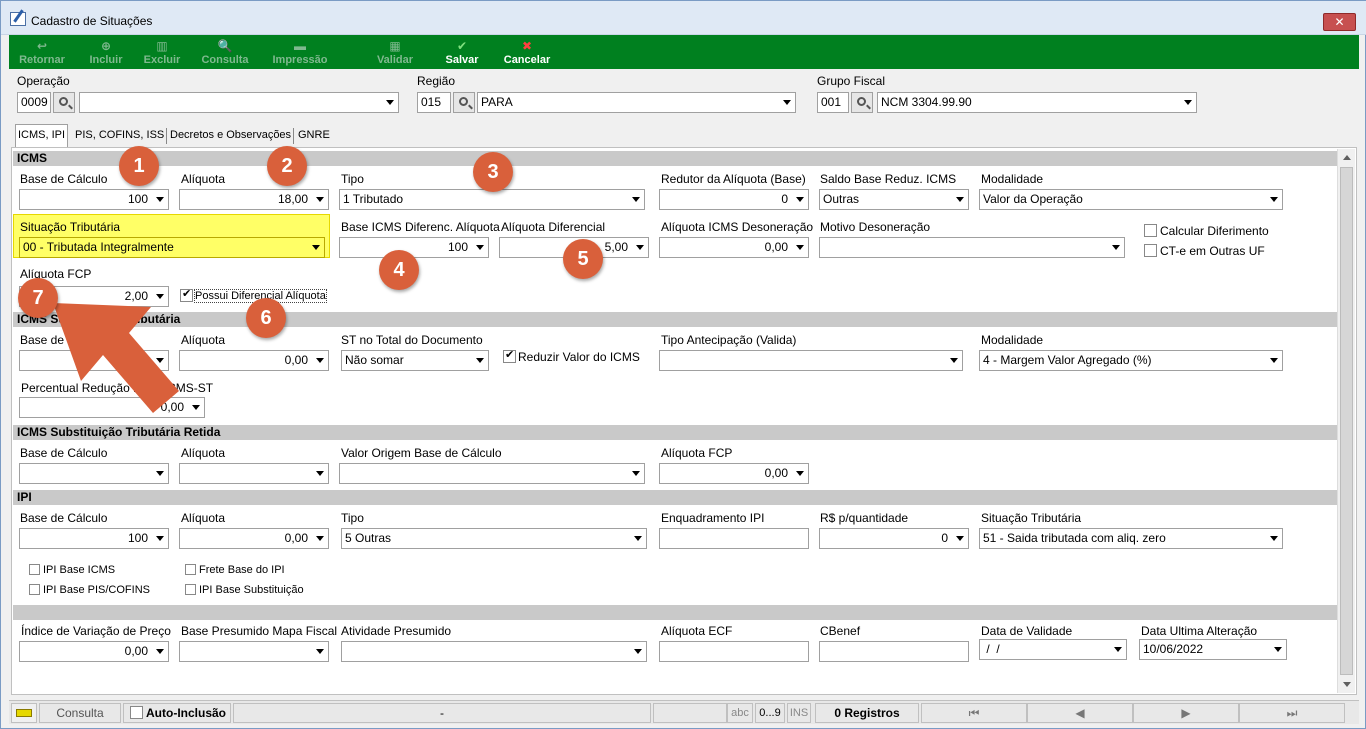 The height and width of the screenshot is (729, 1366). Describe the element at coordinates (34, 589) in the screenshot. I see `ipi-base-pis-checkbox` at that location.